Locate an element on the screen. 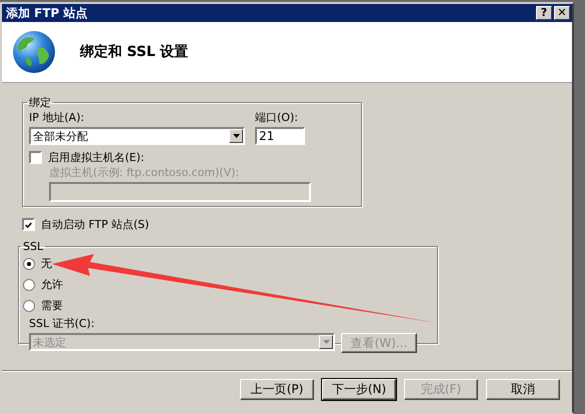 The height and width of the screenshot is (414, 585). field-label: SSL 证书(C): is located at coordinates (62, 323).